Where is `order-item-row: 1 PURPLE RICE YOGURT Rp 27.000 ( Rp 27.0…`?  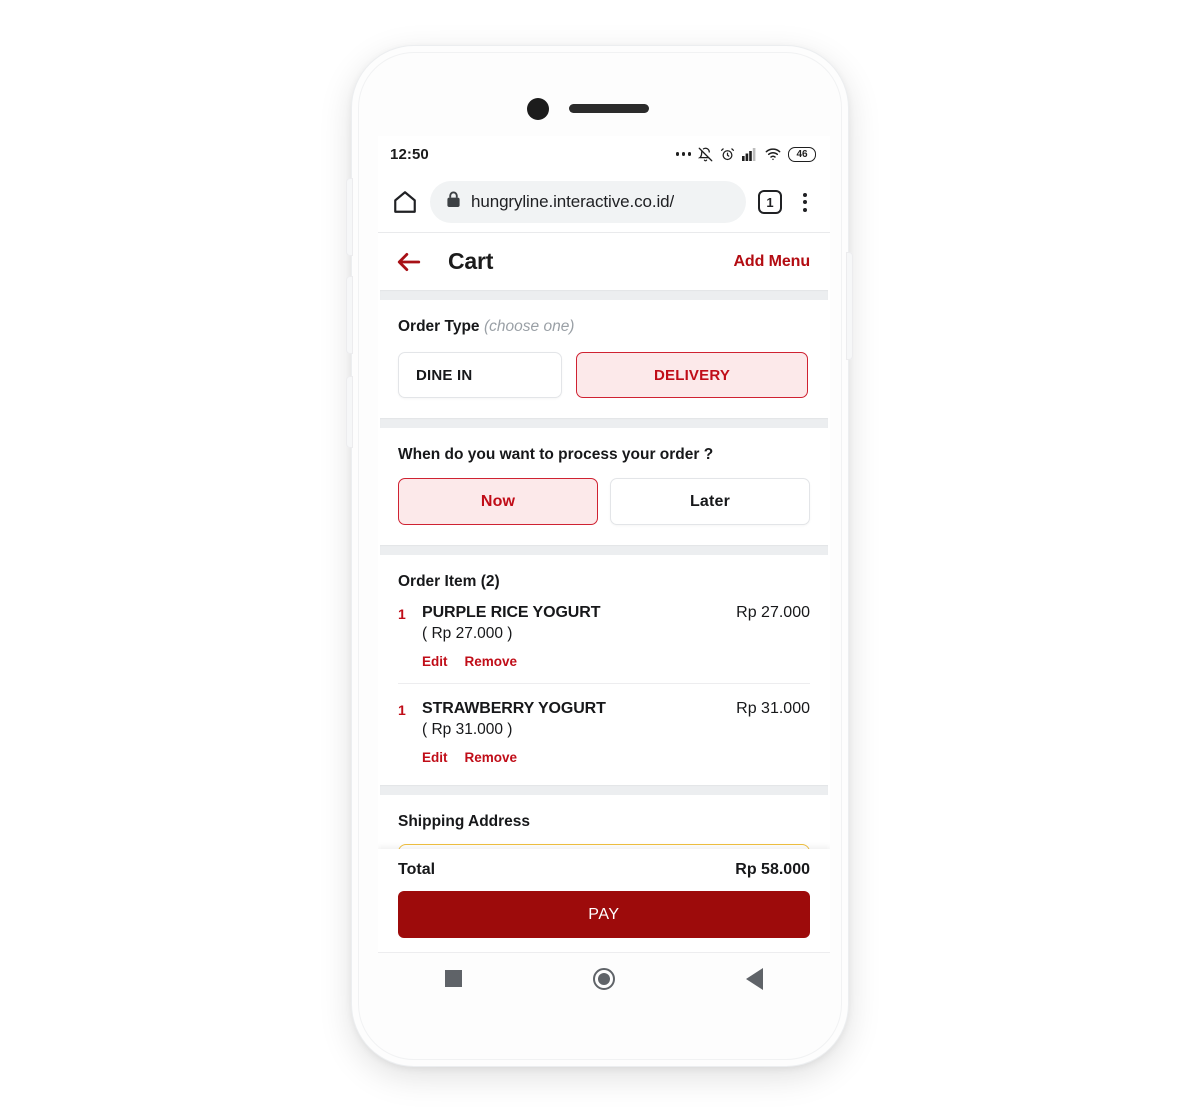
order-item-row: 1 PURPLE RICE YOGURT Rp 27.000 ( Rp 27.0… is located at coordinates (604, 630).